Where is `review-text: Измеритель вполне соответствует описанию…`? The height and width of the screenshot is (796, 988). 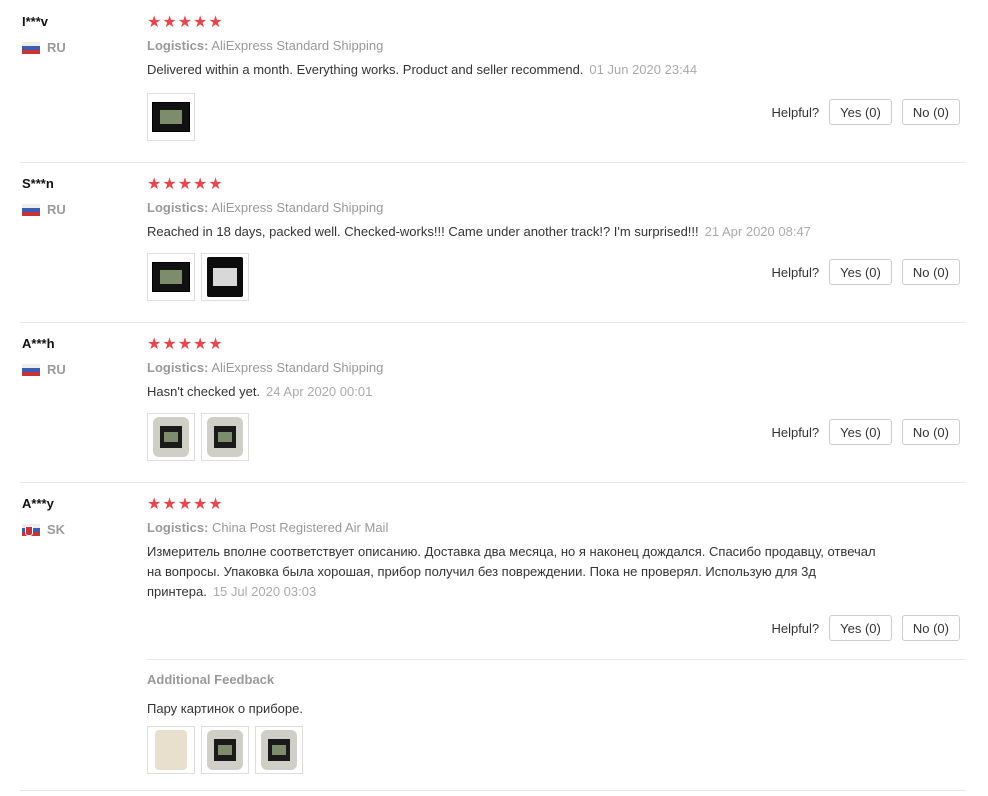 review-text: Измеритель вполне соответствует описанию… is located at coordinates (512, 572).